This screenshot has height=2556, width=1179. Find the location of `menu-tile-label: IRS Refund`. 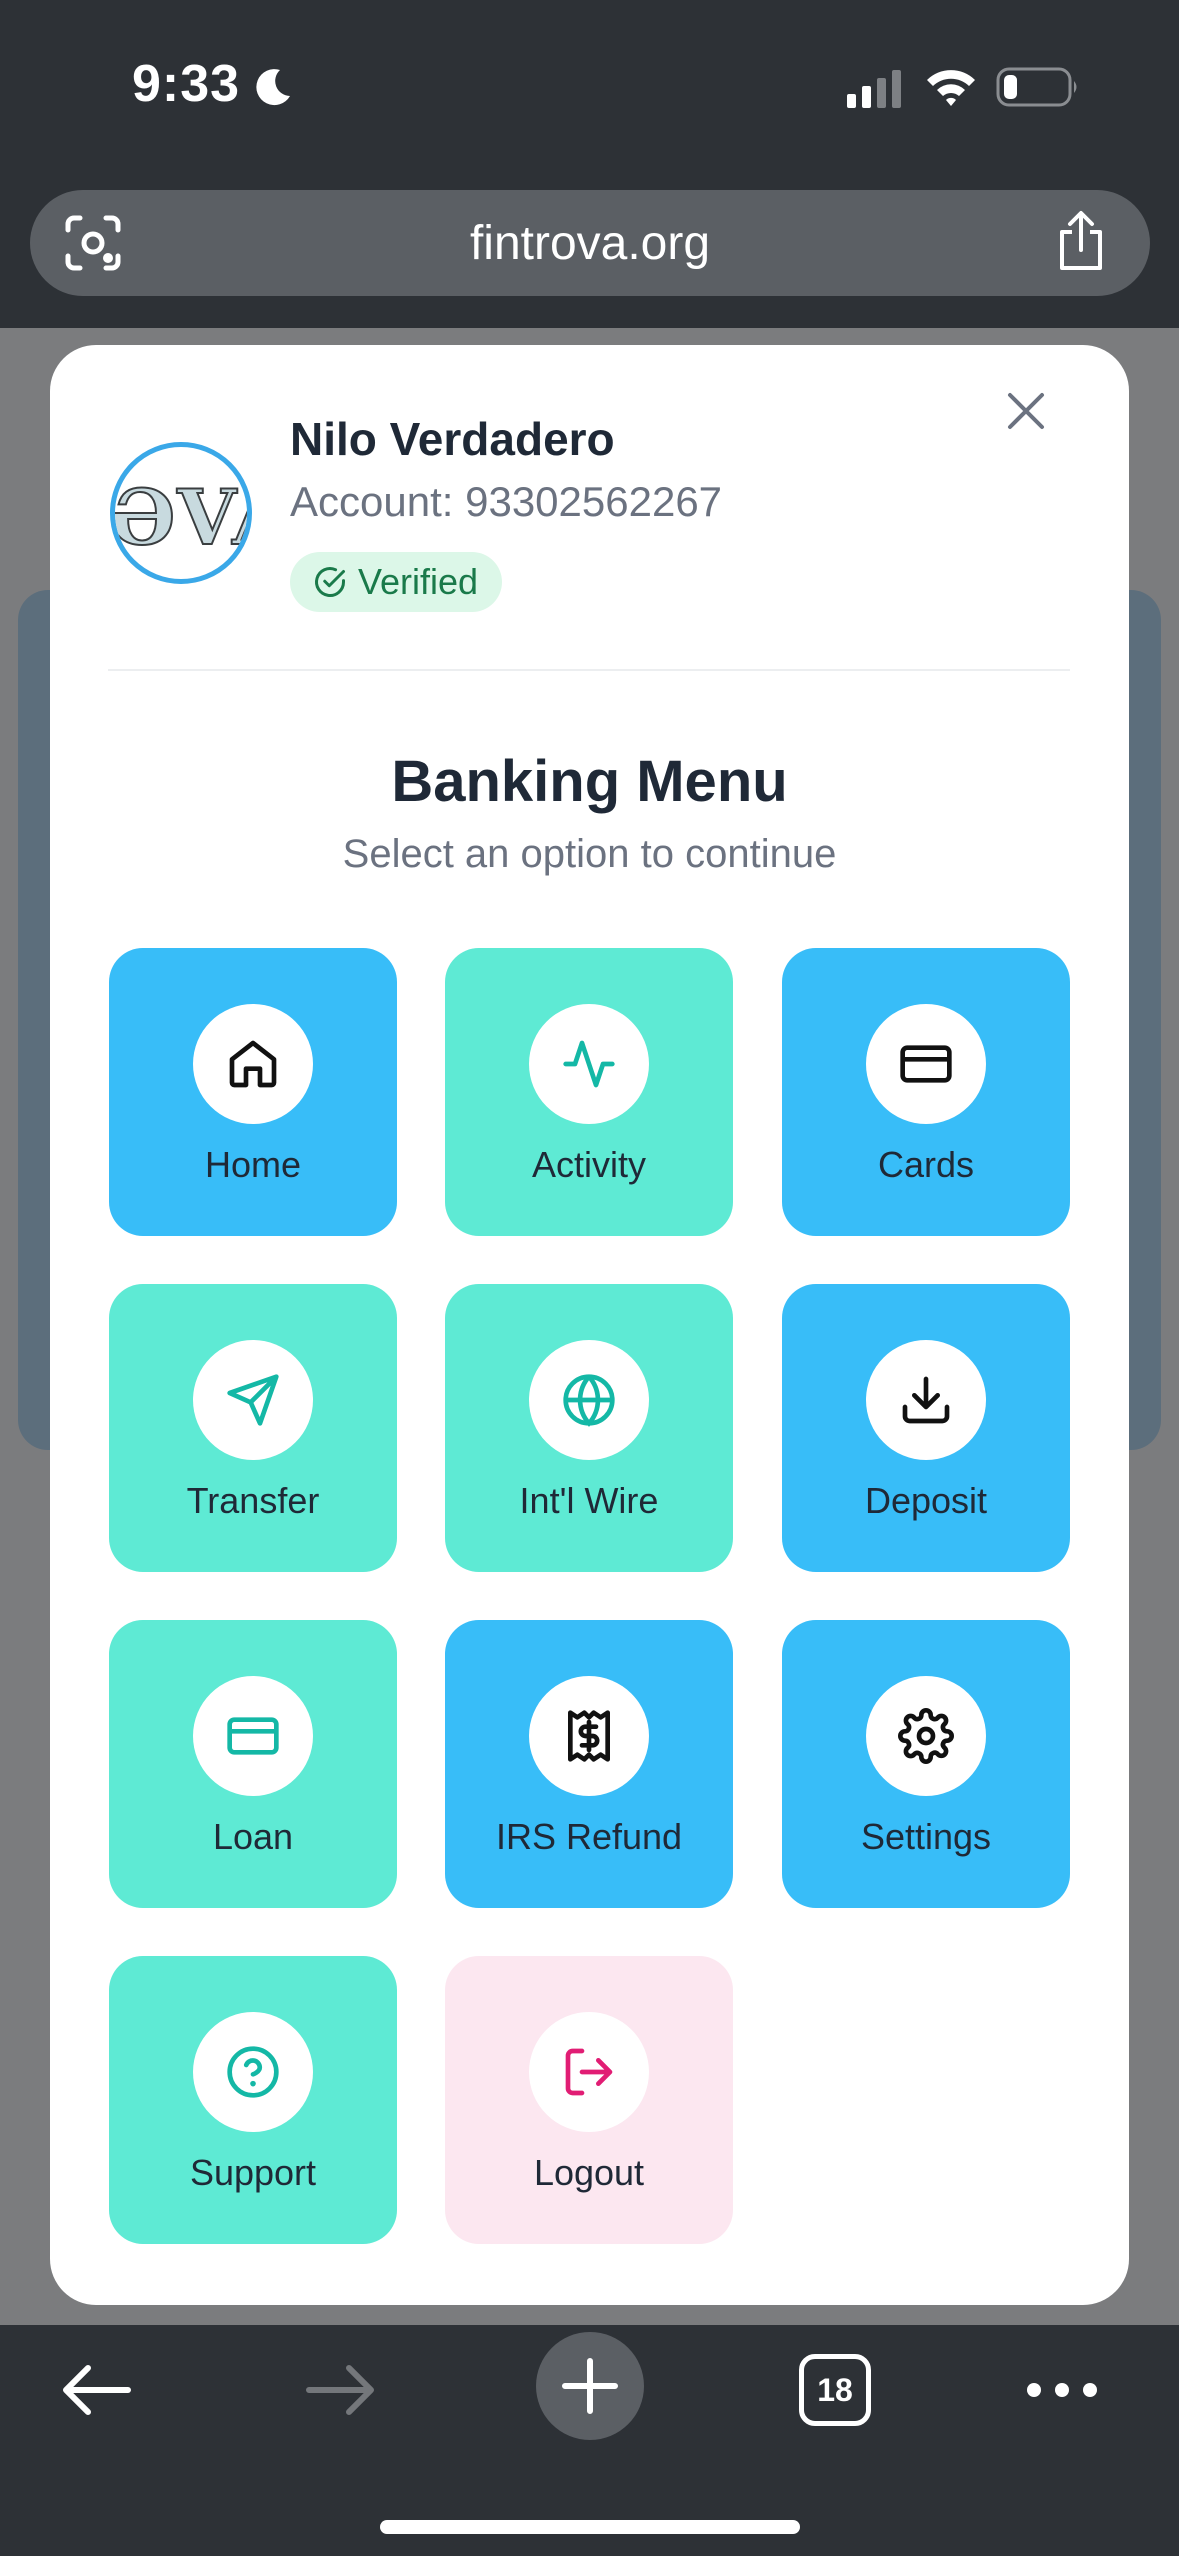

menu-tile-label: IRS Refund is located at coordinates (589, 1836).